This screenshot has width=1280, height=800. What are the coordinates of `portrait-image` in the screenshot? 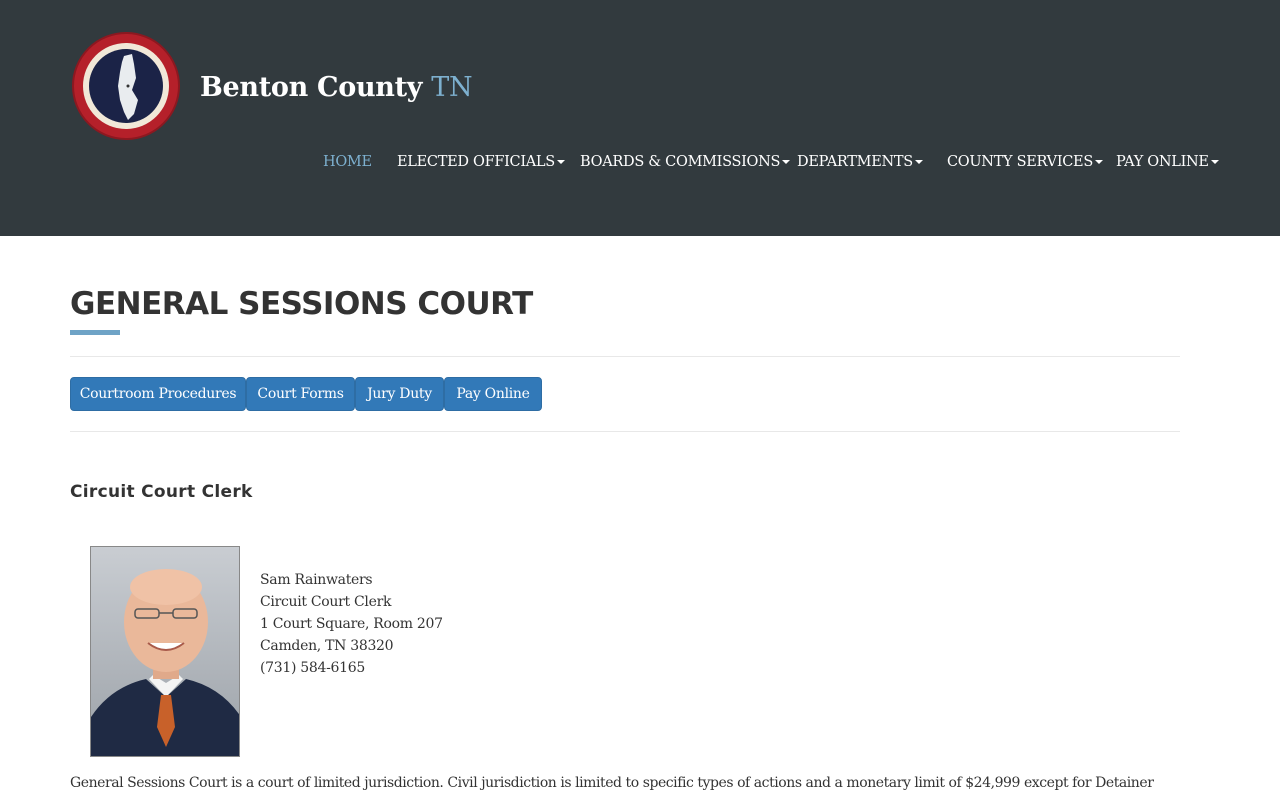 It's located at (165, 662).